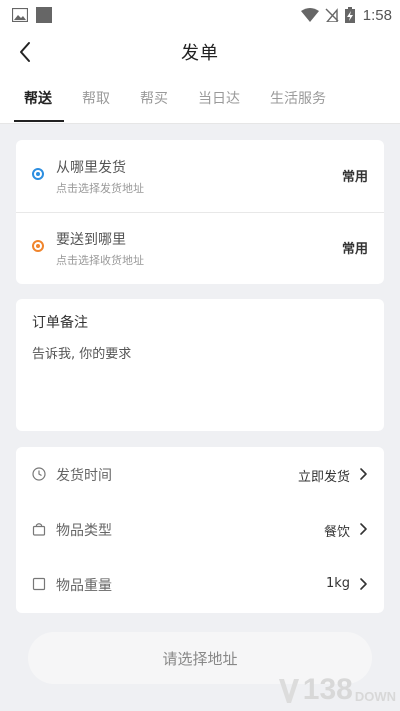 This screenshot has width=400, height=711. I want to click on option-row-item-weight: 物品重量 1kg, so click(200, 585).